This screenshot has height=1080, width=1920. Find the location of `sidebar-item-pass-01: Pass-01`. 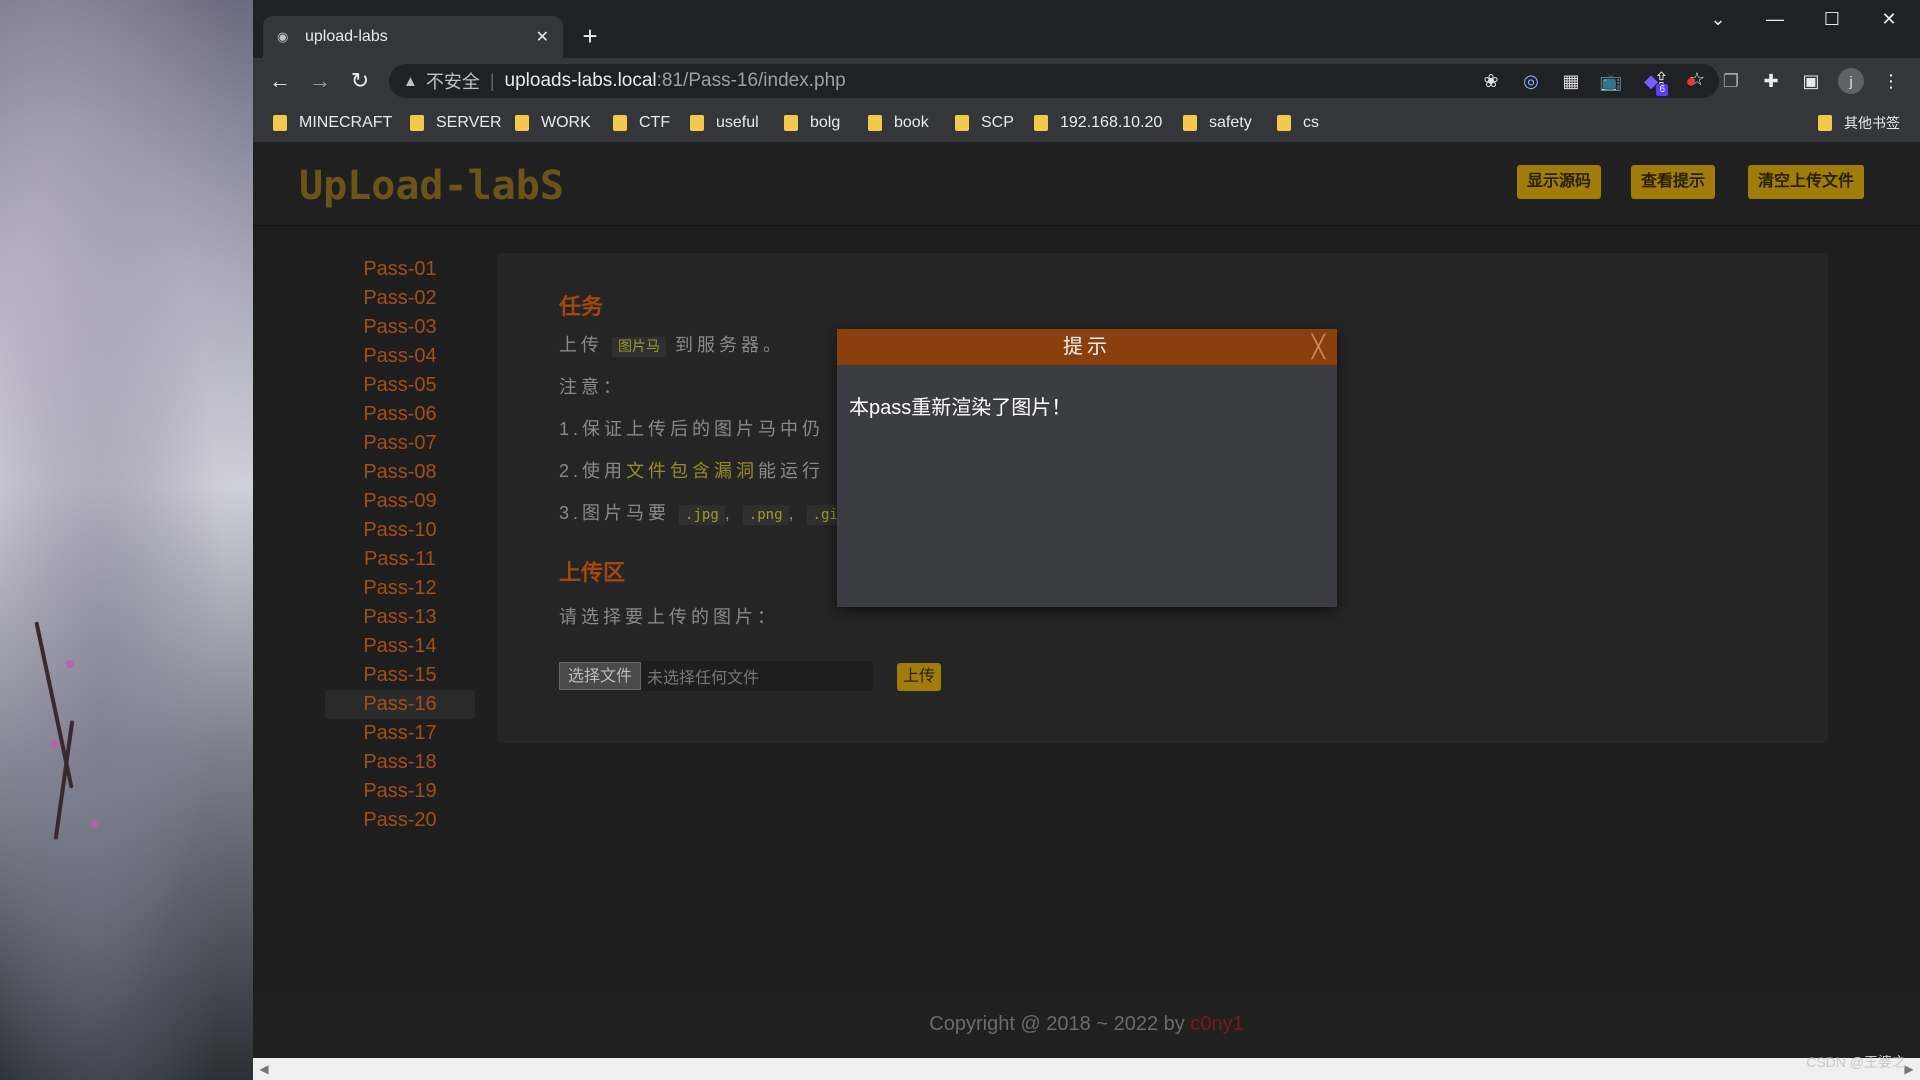

sidebar-item-pass-01: Pass-01 is located at coordinates (400, 269).